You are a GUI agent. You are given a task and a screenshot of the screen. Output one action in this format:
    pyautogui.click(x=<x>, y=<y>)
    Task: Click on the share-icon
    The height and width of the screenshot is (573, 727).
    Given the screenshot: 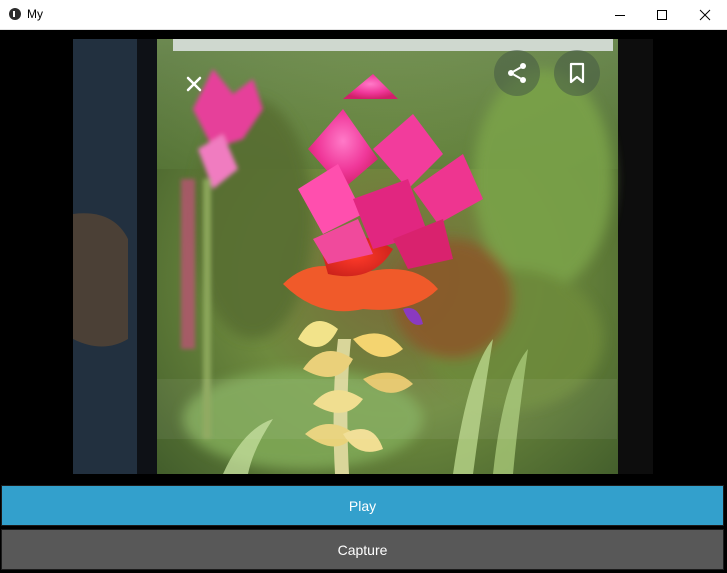 What is the action you would take?
    pyautogui.click(x=517, y=73)
    